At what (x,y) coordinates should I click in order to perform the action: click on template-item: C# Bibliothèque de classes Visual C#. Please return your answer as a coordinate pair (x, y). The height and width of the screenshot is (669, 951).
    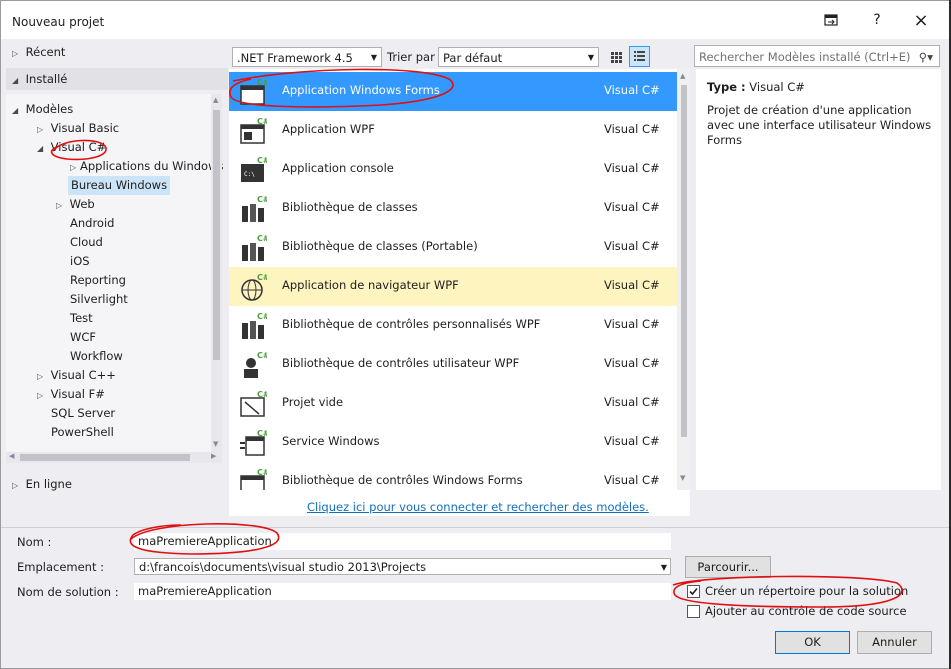
    Looking at the image, I should click on (453, 208).